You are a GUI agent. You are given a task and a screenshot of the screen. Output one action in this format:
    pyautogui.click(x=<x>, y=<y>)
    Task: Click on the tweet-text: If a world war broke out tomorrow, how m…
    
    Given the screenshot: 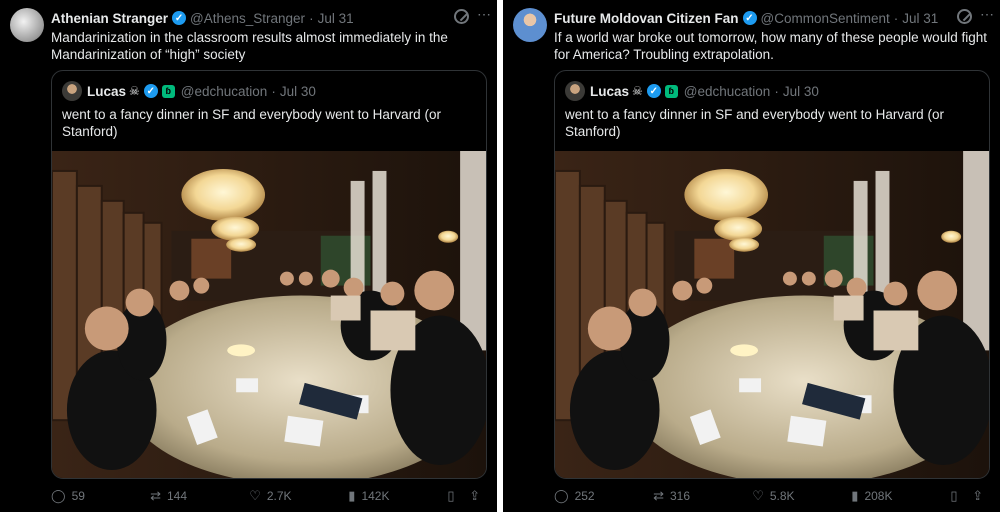 What is the action you would take?
    pyautogui.click(x=770, y=46)
    